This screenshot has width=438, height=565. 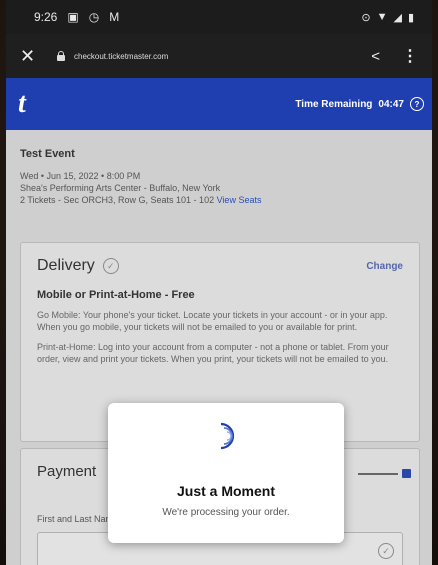 What do you see at coordinates (239, 200) in the screenshot?
I see `view-seats-link: View Seats` at bounding box center [239, 200].